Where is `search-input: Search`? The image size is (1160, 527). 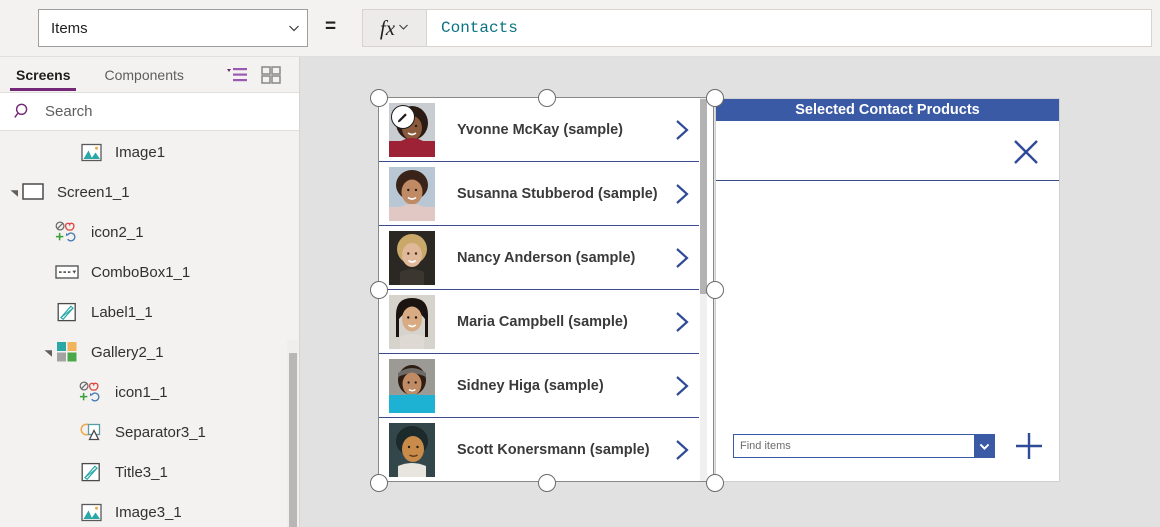
search-input: Search is located at coordinates (149, 111).